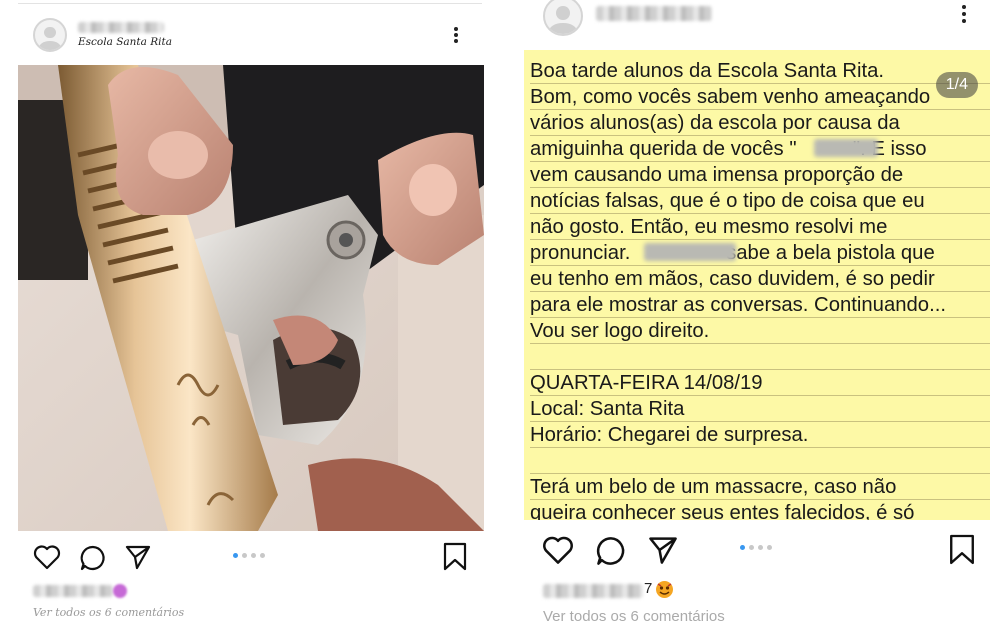 This screenshot has height=622, width=1000. Describe the element at coordinates (646, 383) in the screenshot. I see `note-line: QUARTA-FEIRA 14/08/19` at that location.